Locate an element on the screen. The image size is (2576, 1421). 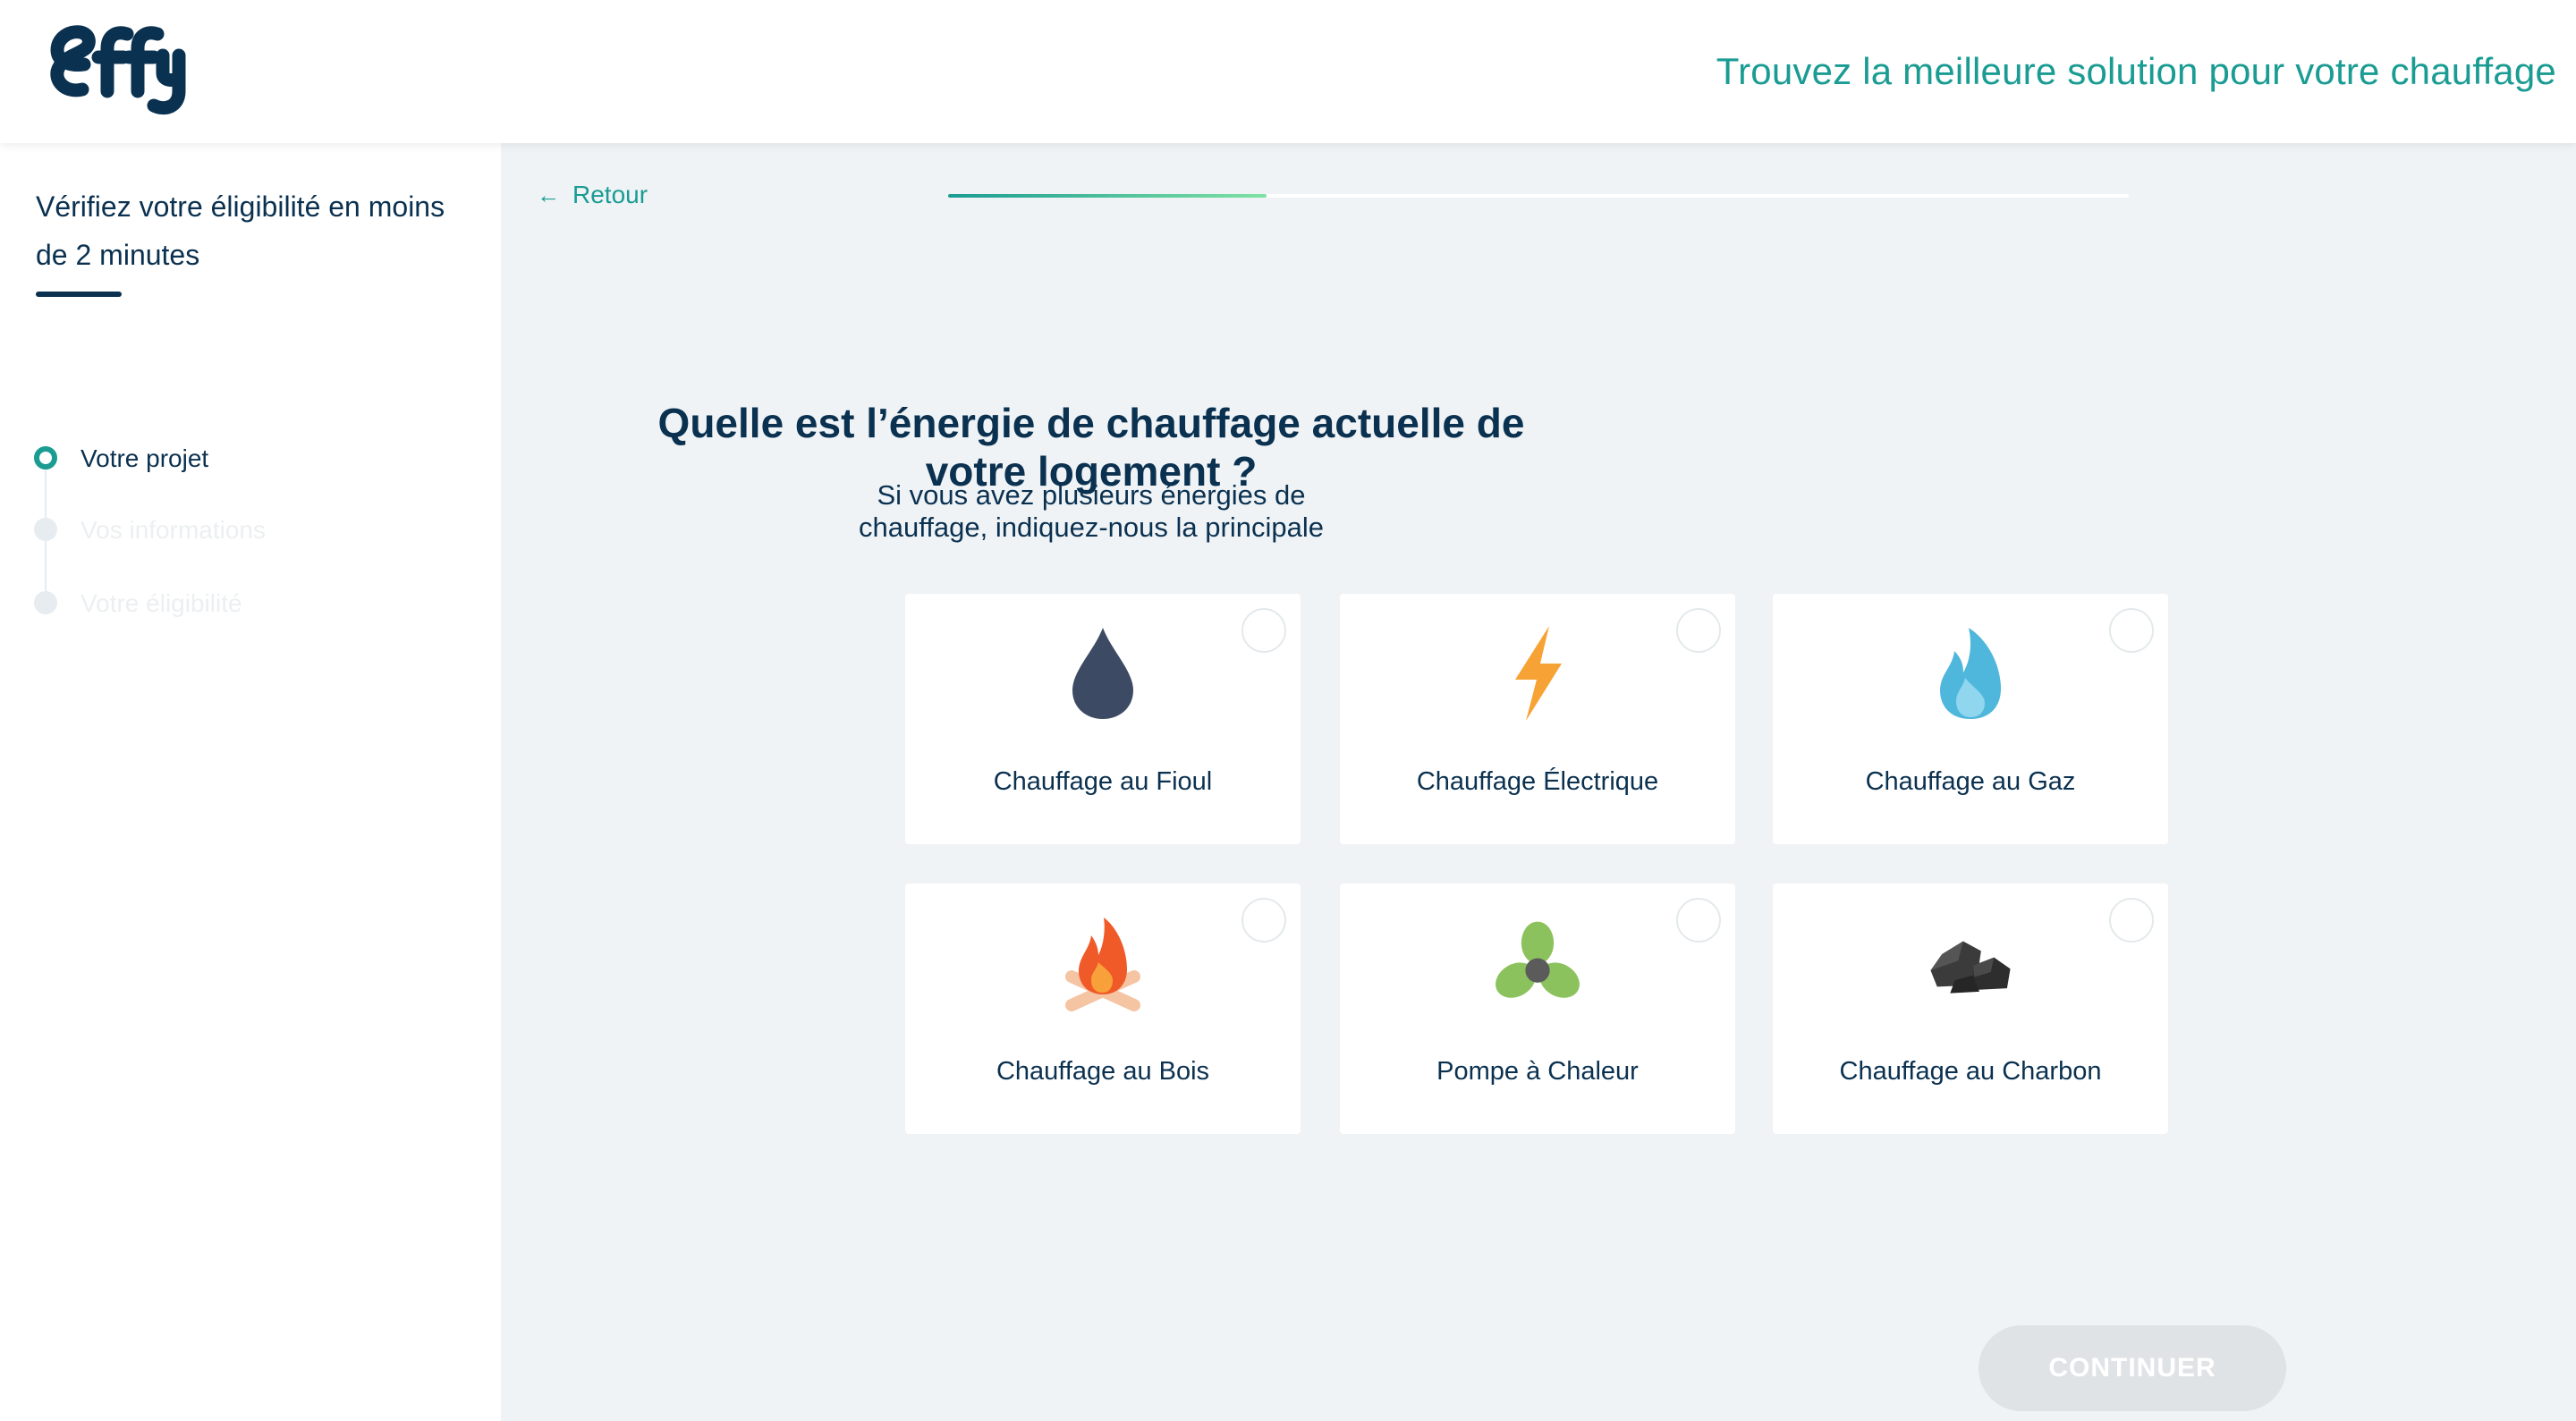
wood-fire-icon is located at coordinates (1103, 963).